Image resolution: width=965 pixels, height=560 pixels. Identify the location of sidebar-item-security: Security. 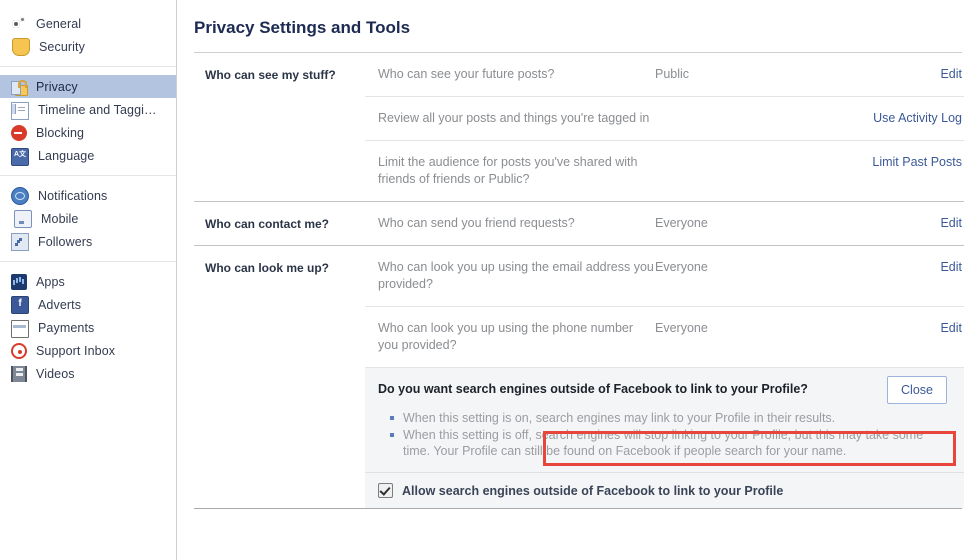
(88, 46).